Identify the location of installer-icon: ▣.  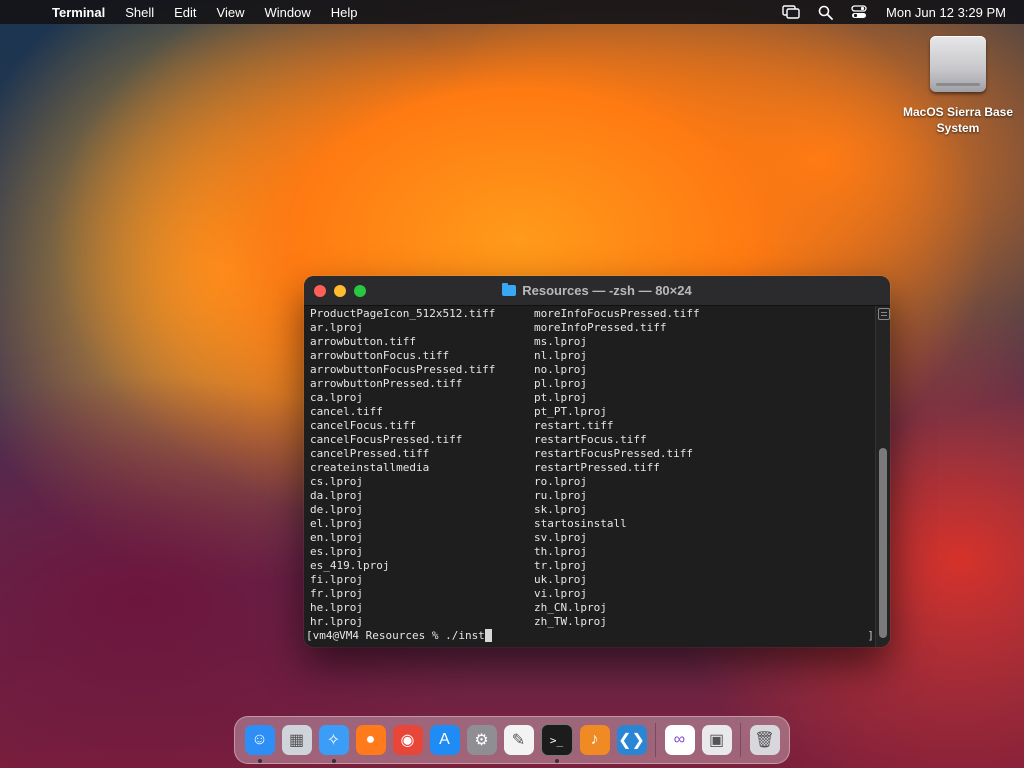
(716, 740).